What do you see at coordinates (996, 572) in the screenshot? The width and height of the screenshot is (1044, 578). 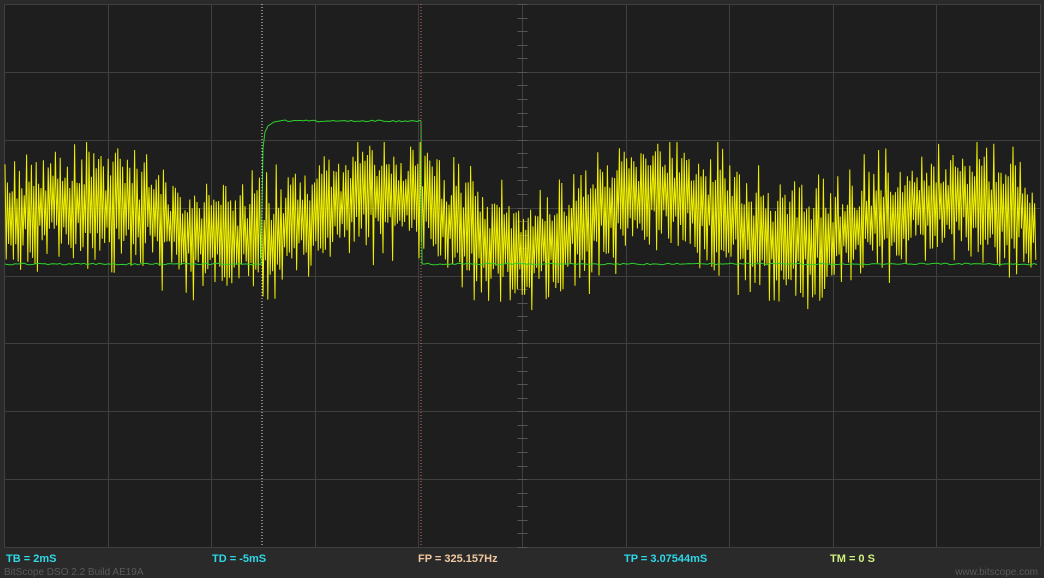 I see `website-link: www.bitscope.com` at bounding box center [996, 572].